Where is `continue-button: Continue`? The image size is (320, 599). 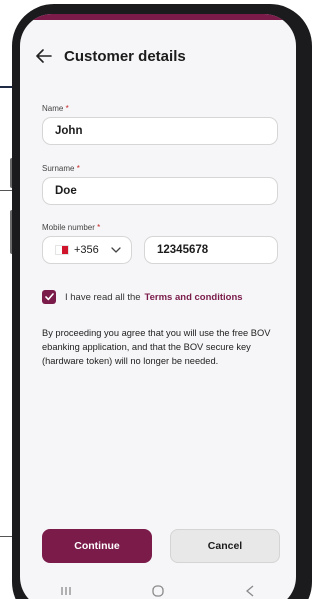 continue-button: Continue is located at coordinates (97, 546).